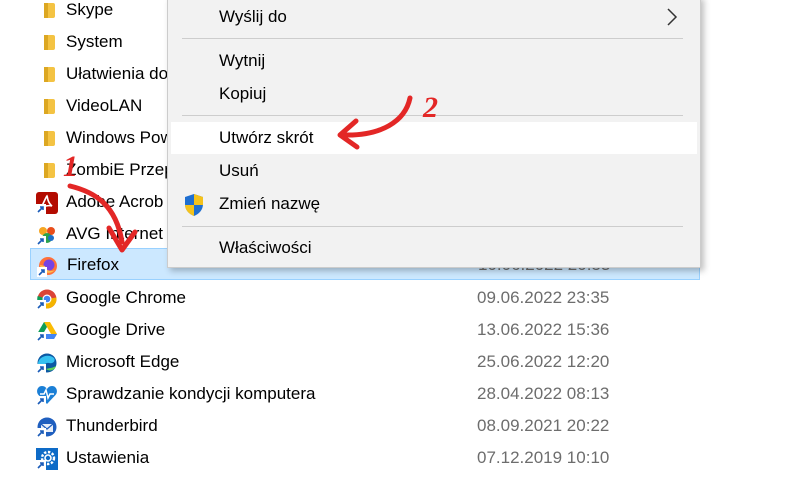 The height and width of the screenshot is (480, 800). What do you see at coordinates (543, 297) in the screenshot?
I see `item-date: 09.06.2022 23:35` at bounding box center [543, 297].